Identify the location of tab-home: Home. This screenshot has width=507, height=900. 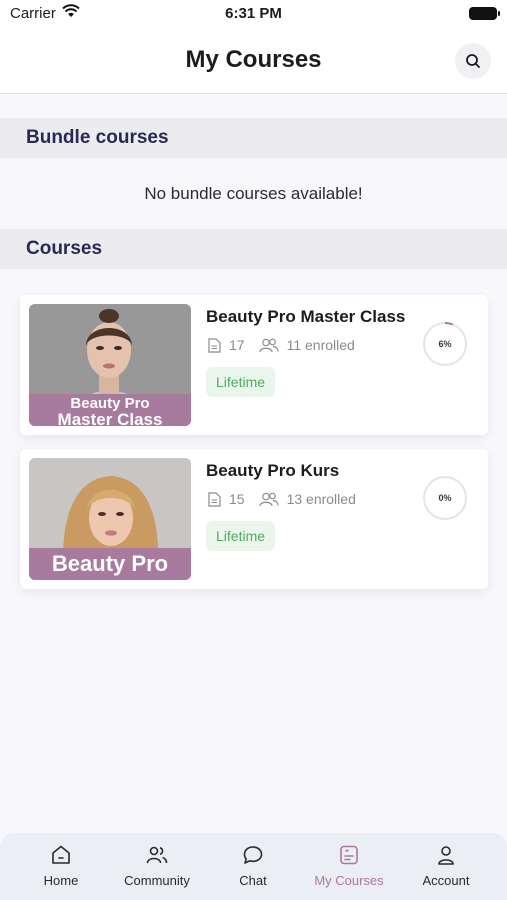
(61, 865).